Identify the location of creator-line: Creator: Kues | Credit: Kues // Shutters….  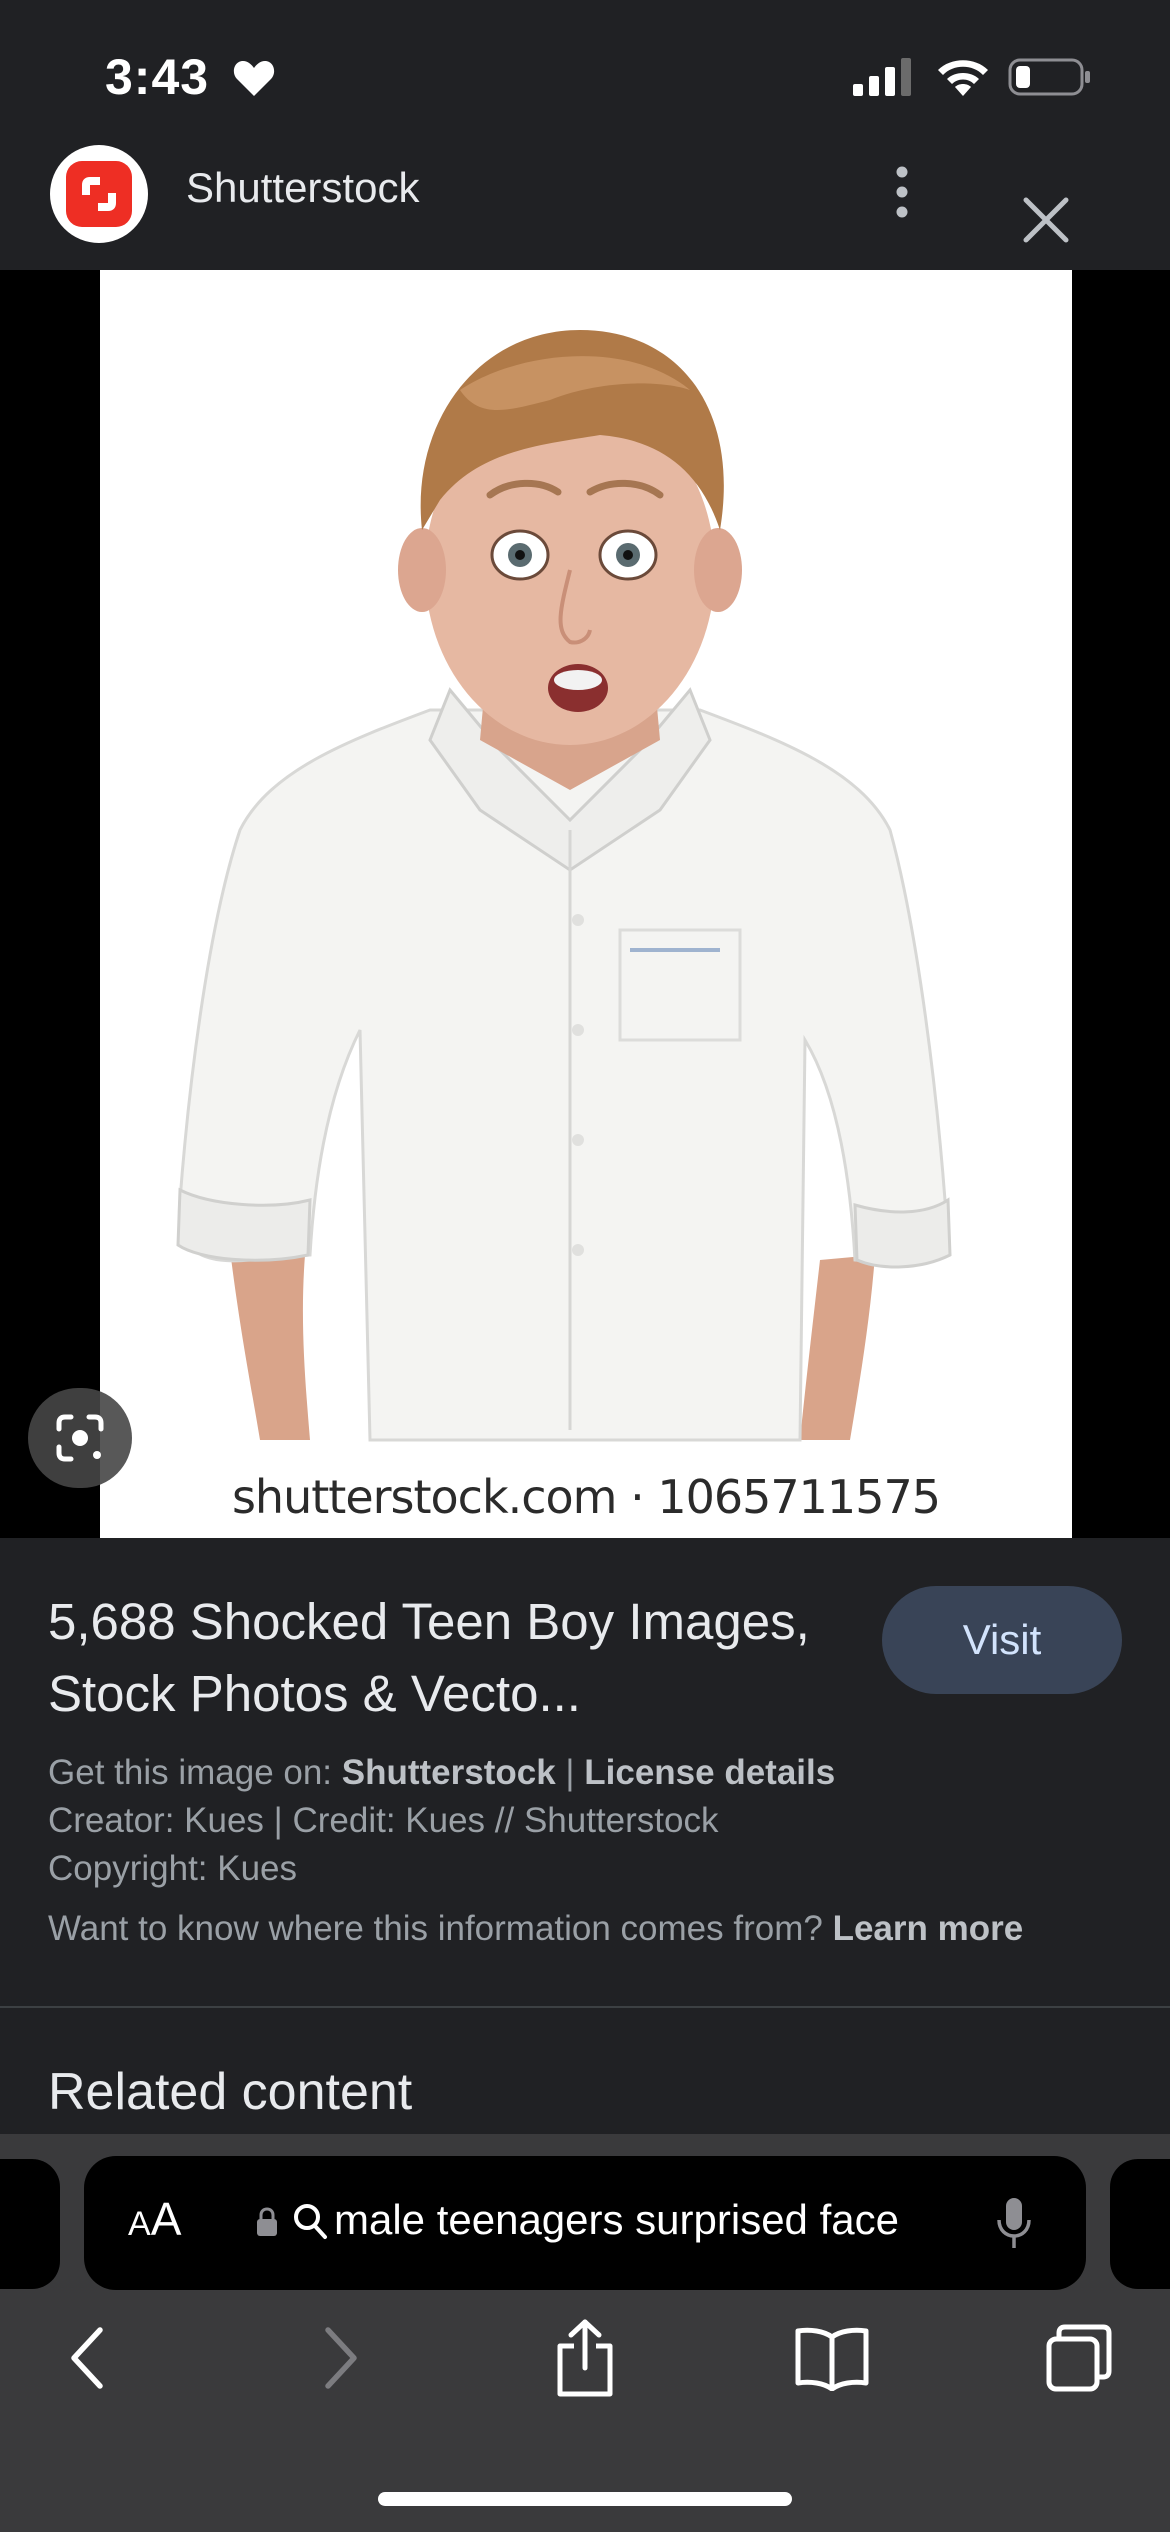
(383, 1820).